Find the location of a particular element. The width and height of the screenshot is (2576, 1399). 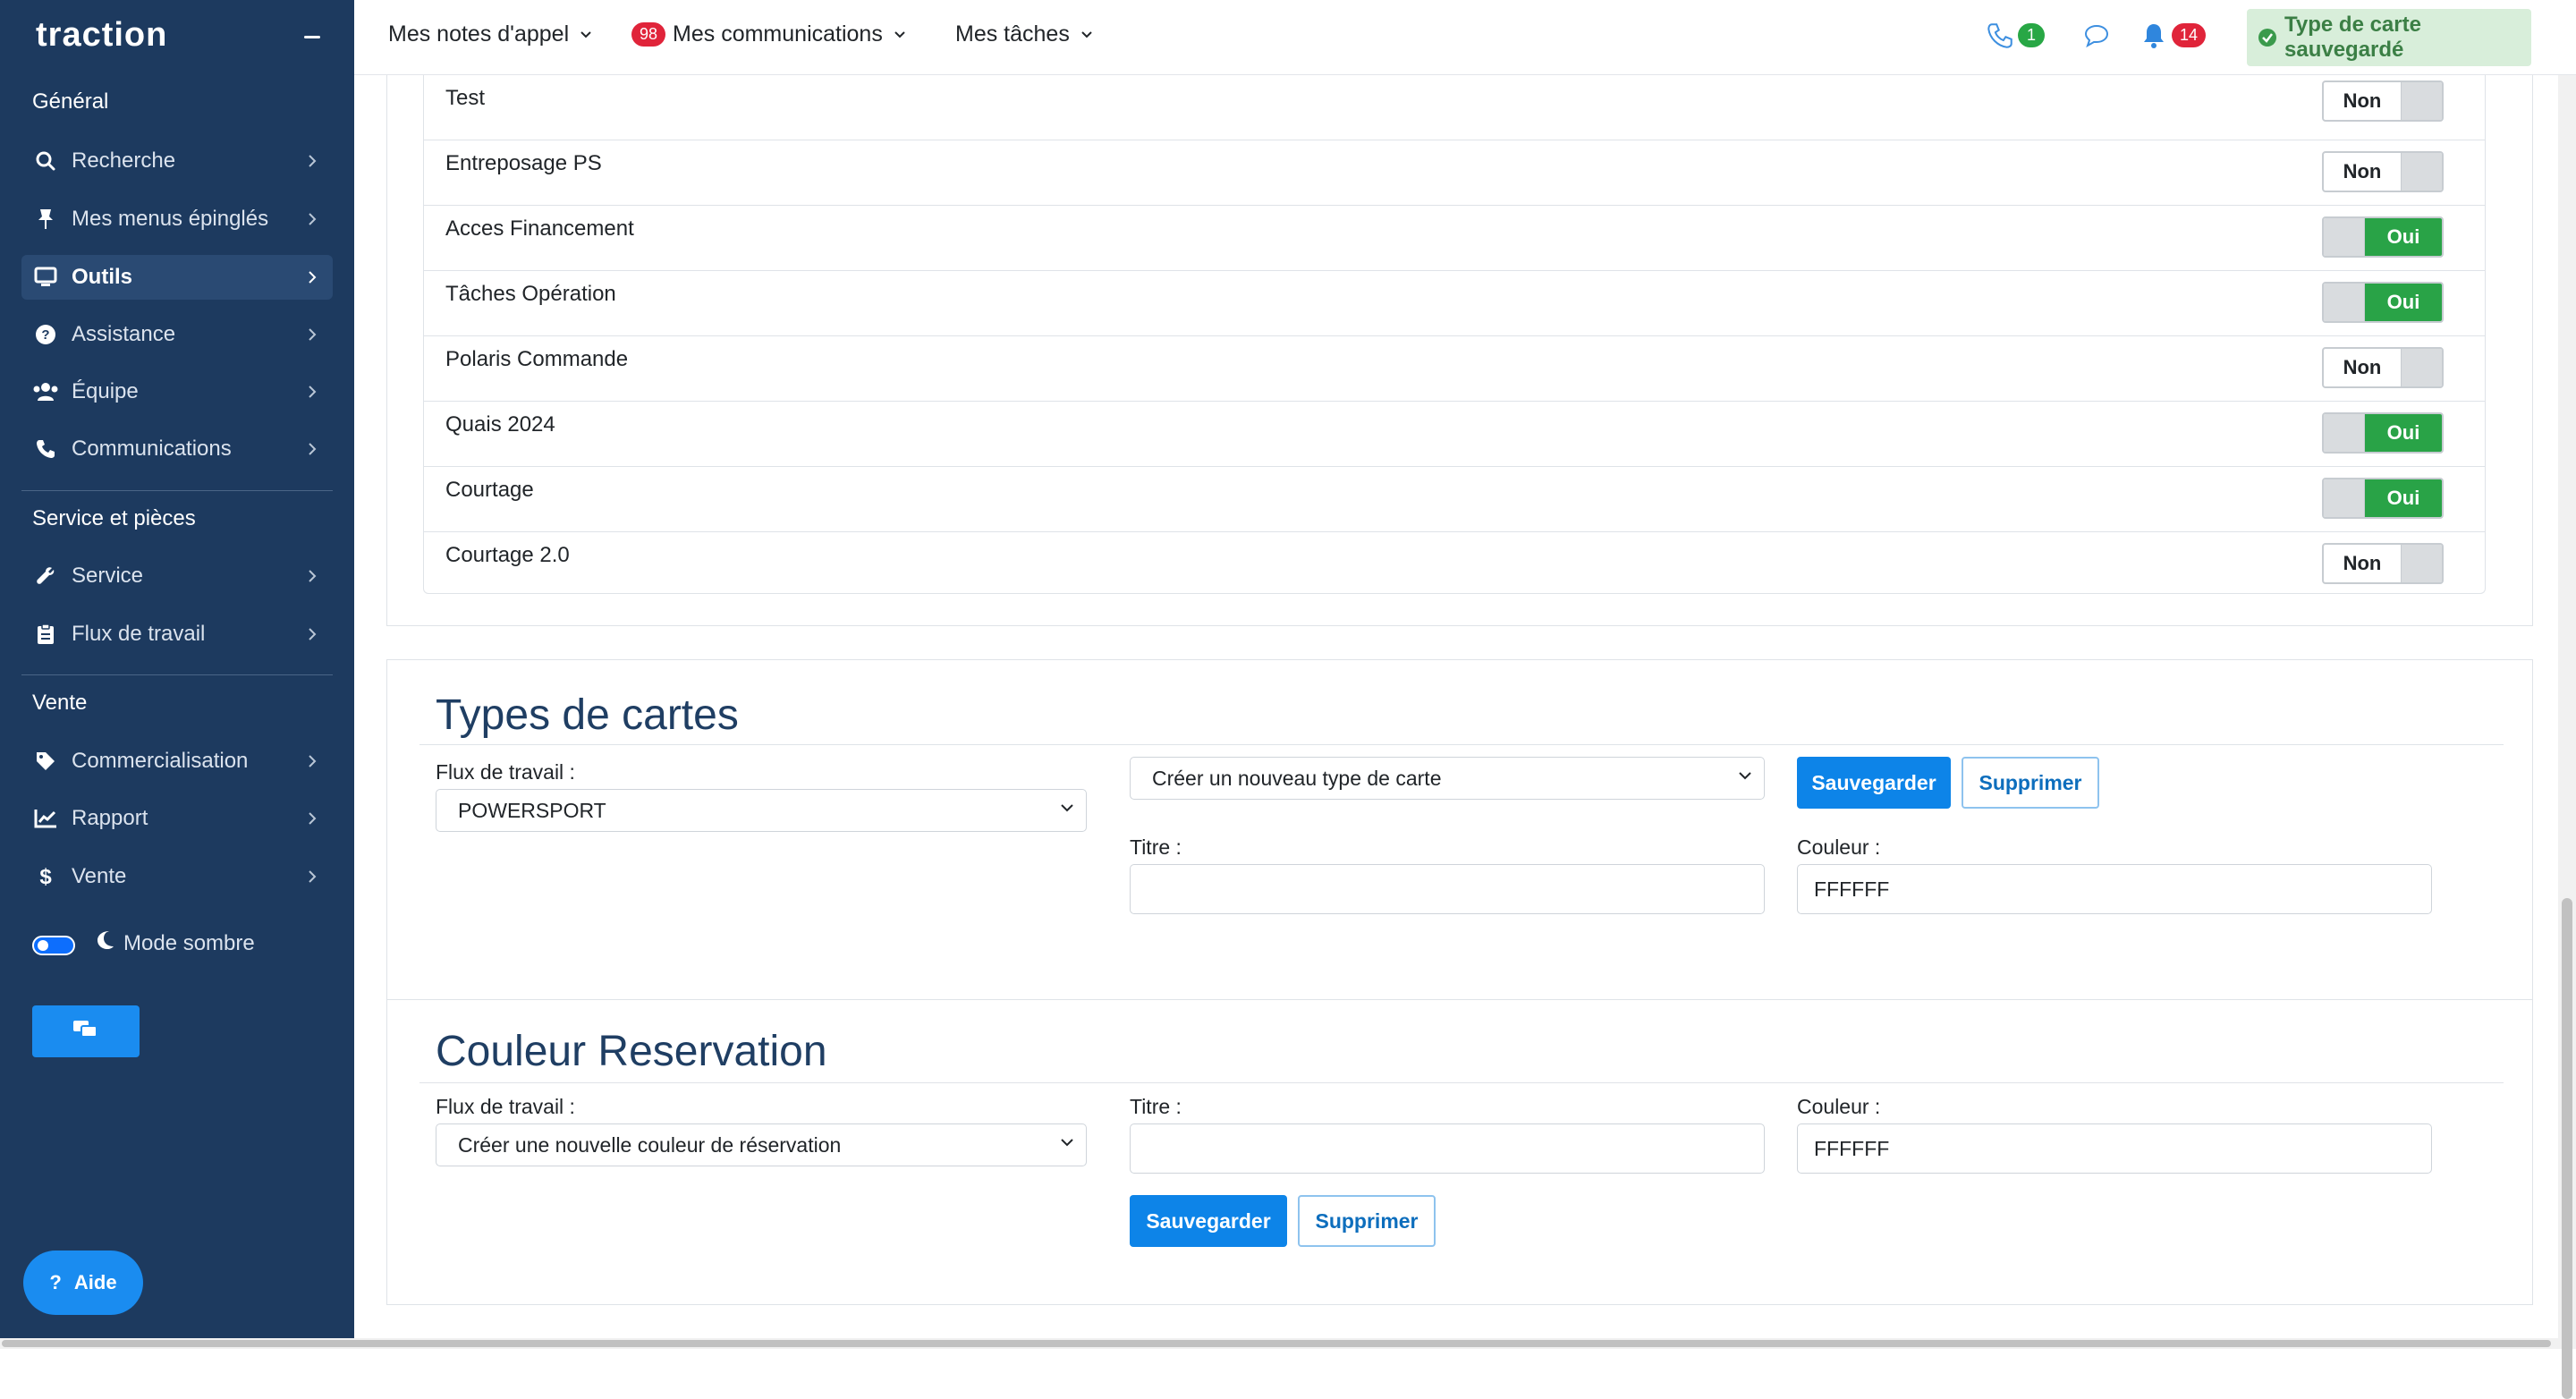

help-button: ? Aide is located at coordinates (83, 1283).